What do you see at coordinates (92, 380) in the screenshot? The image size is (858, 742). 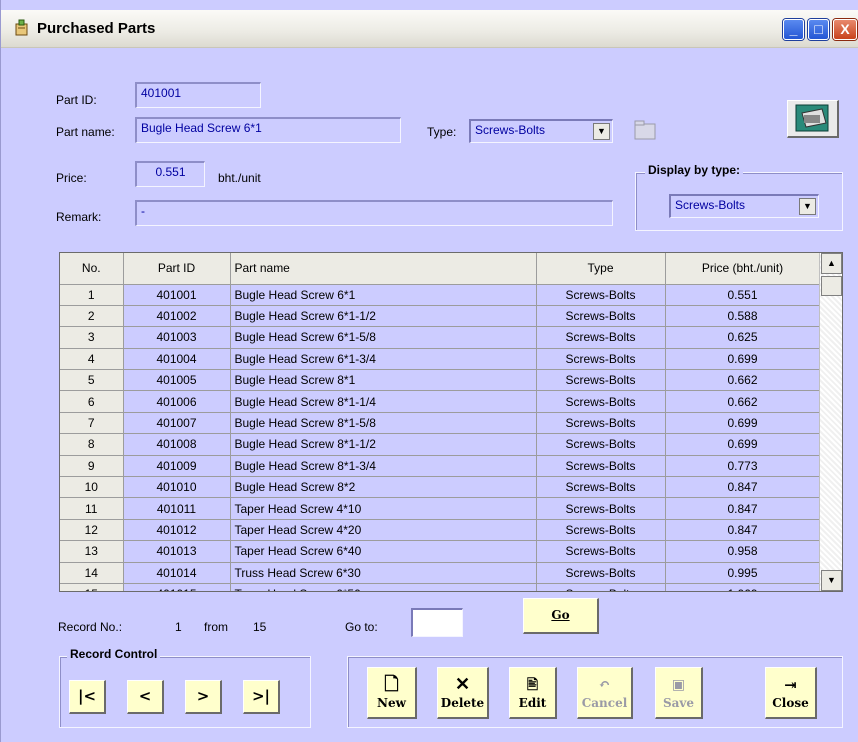 I see `cell-no: 5` at bounding box center [92, 380].